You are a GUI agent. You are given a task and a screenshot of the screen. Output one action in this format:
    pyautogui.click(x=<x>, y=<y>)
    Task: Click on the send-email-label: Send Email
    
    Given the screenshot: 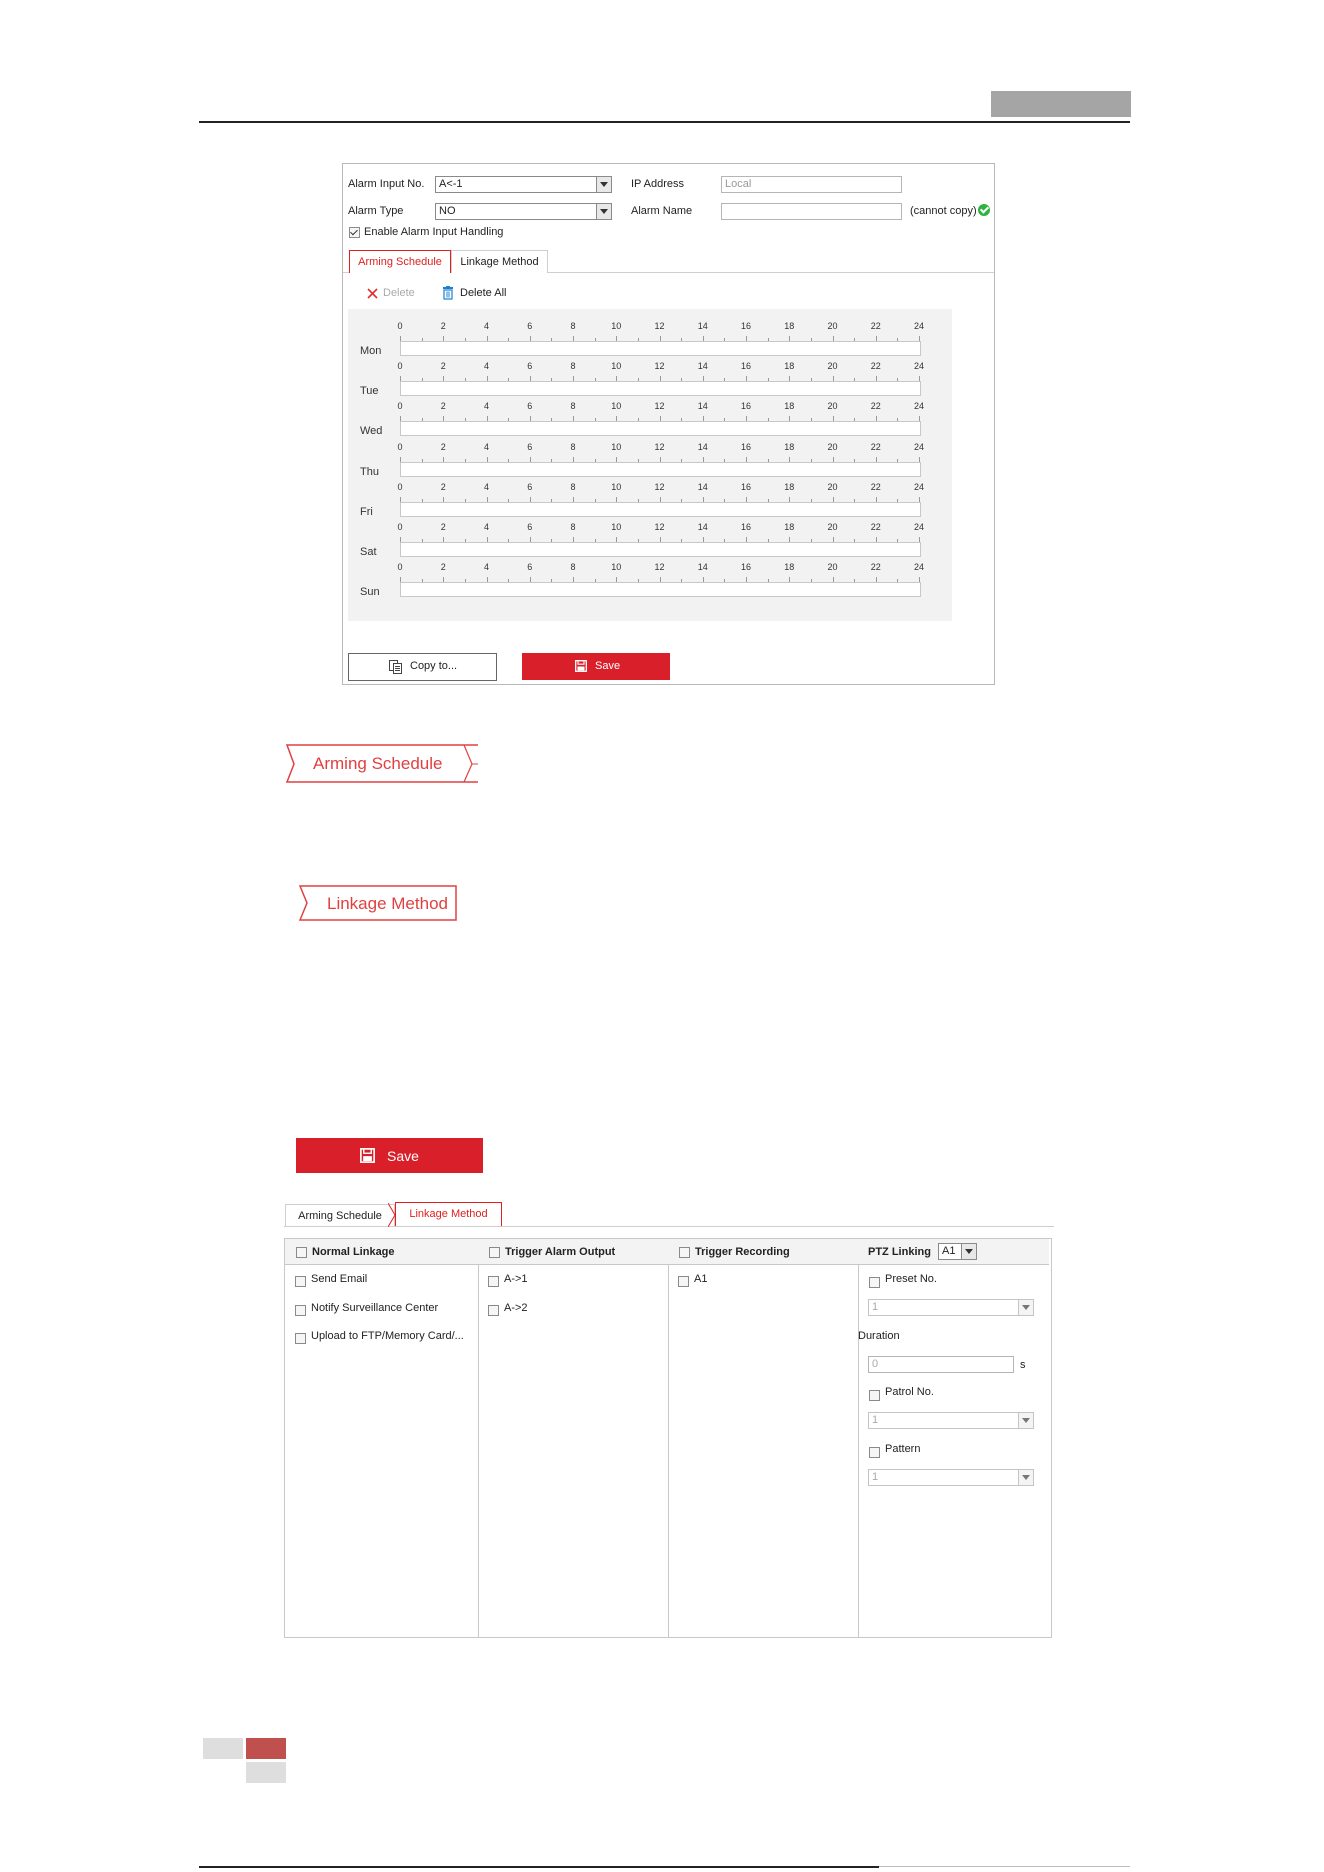 What is the action you would take?
    pyautogui.click(x=339, y=1279)
    